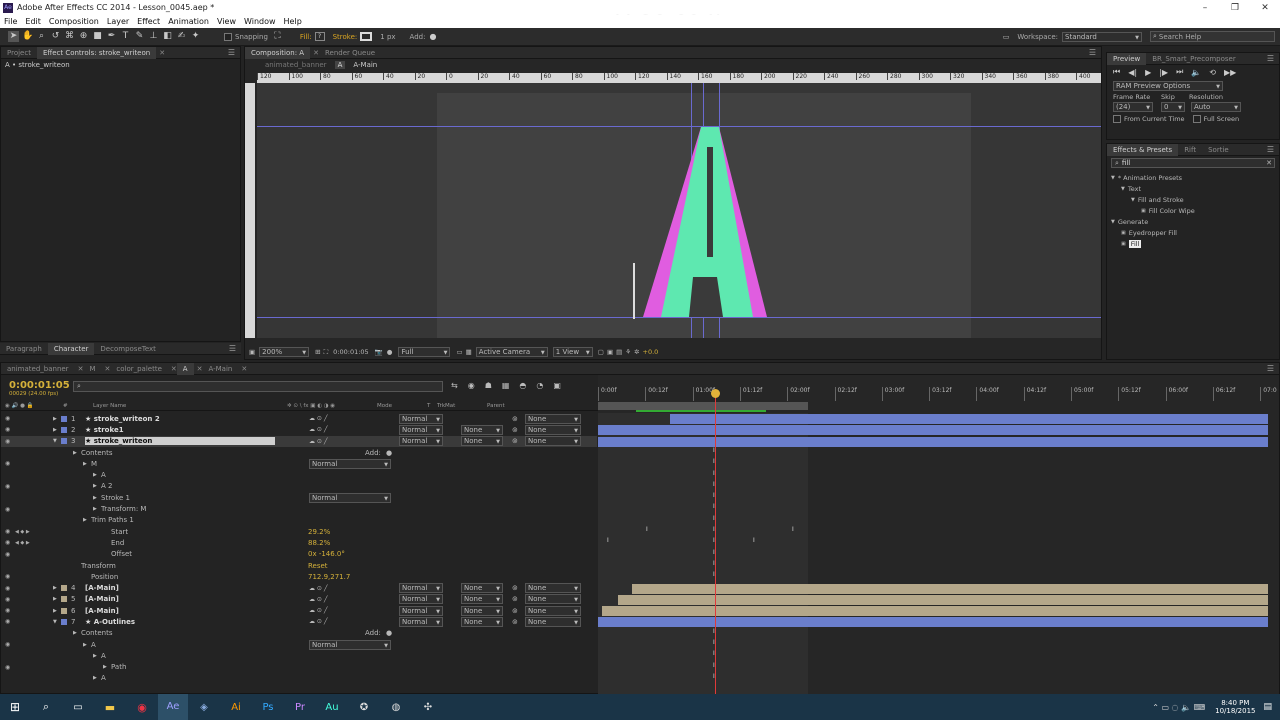 The width and height of the screenshot is (1280, 720). I want to click on property-row: ▶ A, so click(299, 655).